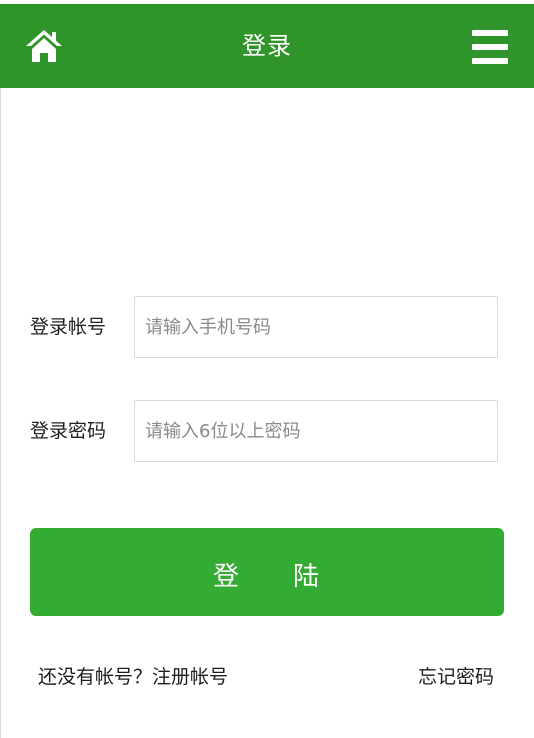 Image resolution: width=534 pixels, height=738 pixels. I want to click on password-input, so click(316, 431).